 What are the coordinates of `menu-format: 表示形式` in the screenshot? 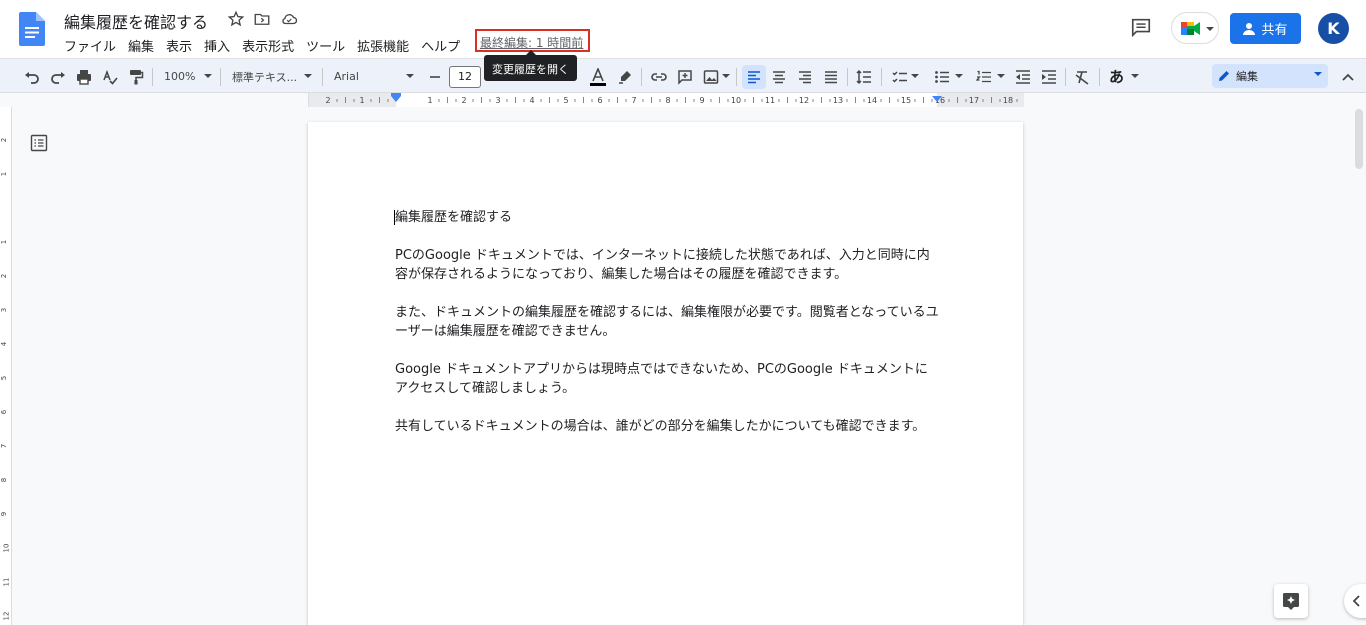 It's located at (271, 45).